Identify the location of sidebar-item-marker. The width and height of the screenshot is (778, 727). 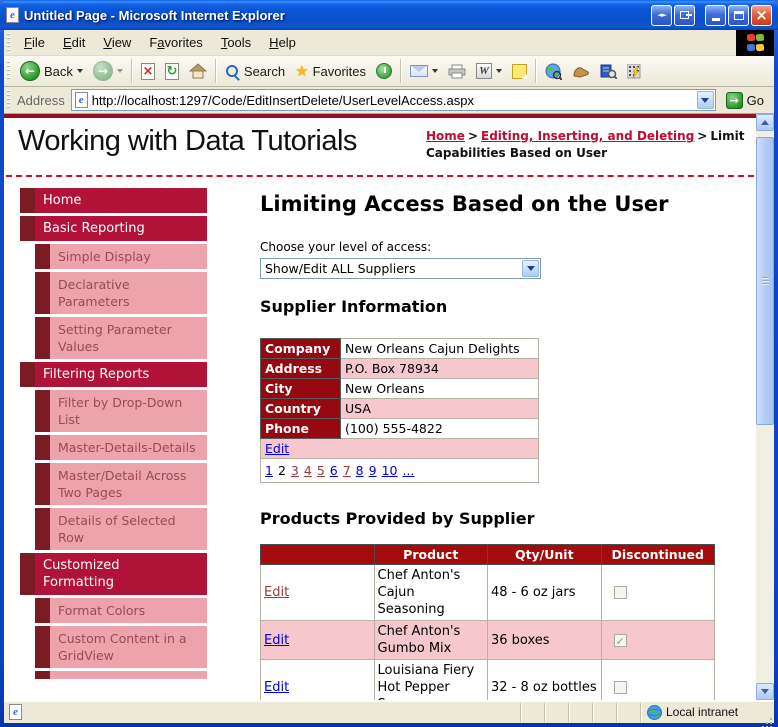
(27, 228).